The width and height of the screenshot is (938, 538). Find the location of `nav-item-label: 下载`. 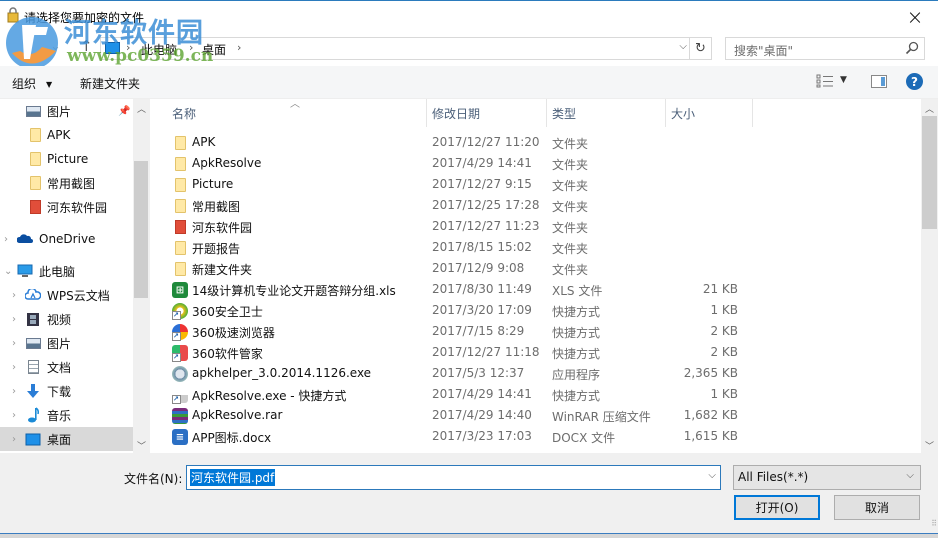

nav-item-label: 下载 is located at coordinates (59, 391).